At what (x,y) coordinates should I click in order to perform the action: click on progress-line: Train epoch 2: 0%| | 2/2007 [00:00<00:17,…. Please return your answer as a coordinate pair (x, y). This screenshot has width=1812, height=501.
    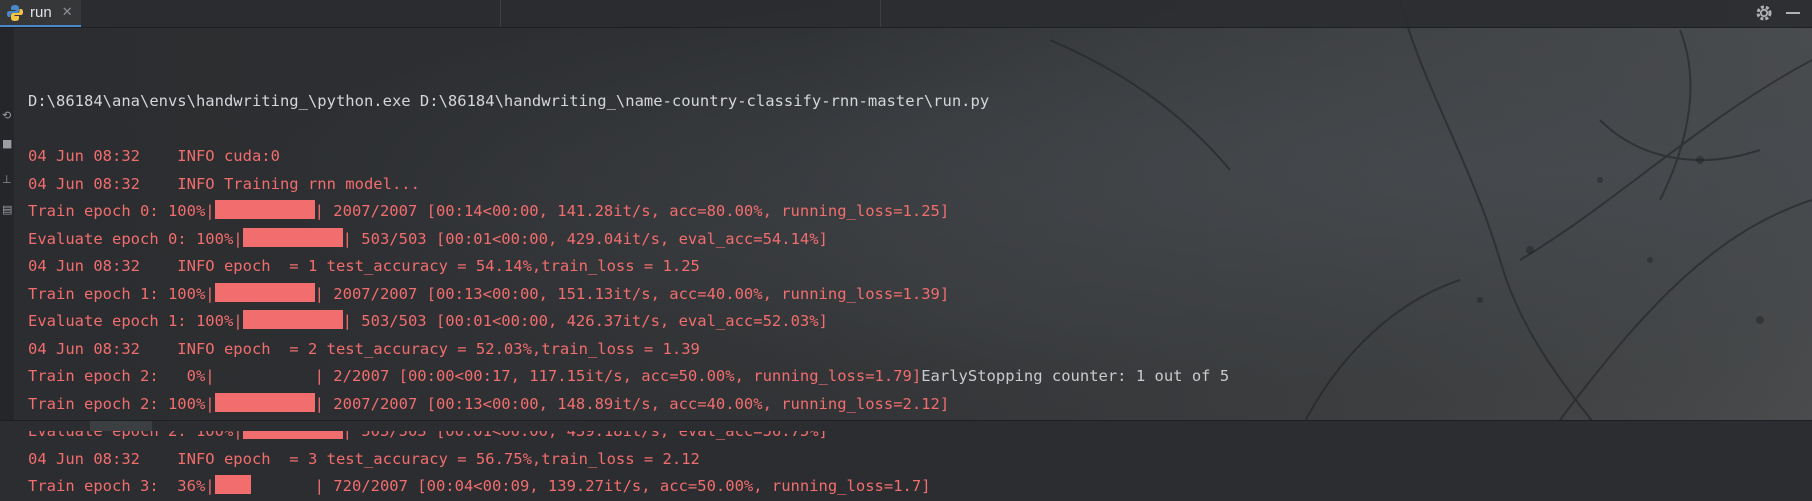
    Looking at the image, I should click on (920, 377).